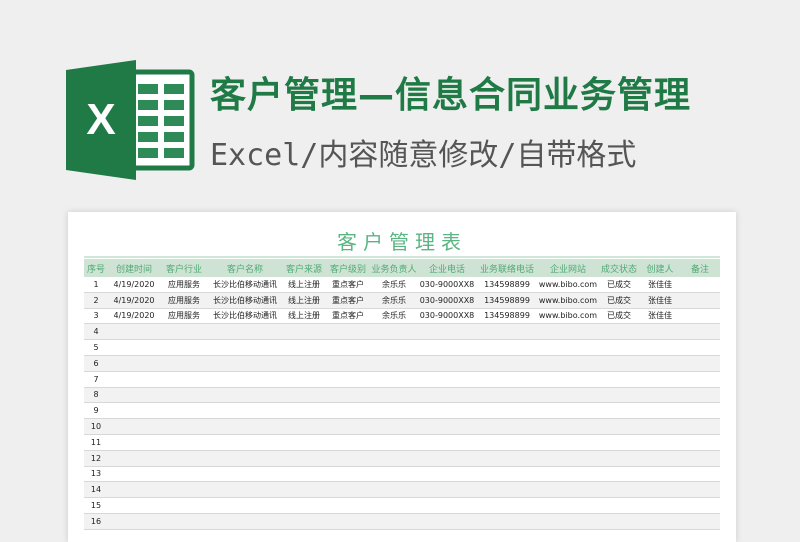 Image resolution: width=800 pixels, height=542 pixels. Describe the element at coordinates (660, 285) in the screenshot. I see `table-cell: 张佳佳` at that location.